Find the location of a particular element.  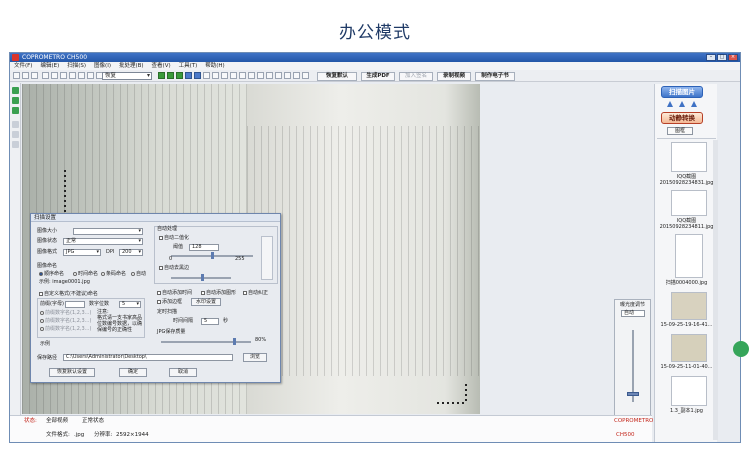

exposure-select: 自动 is located at coordinates (633, 313).